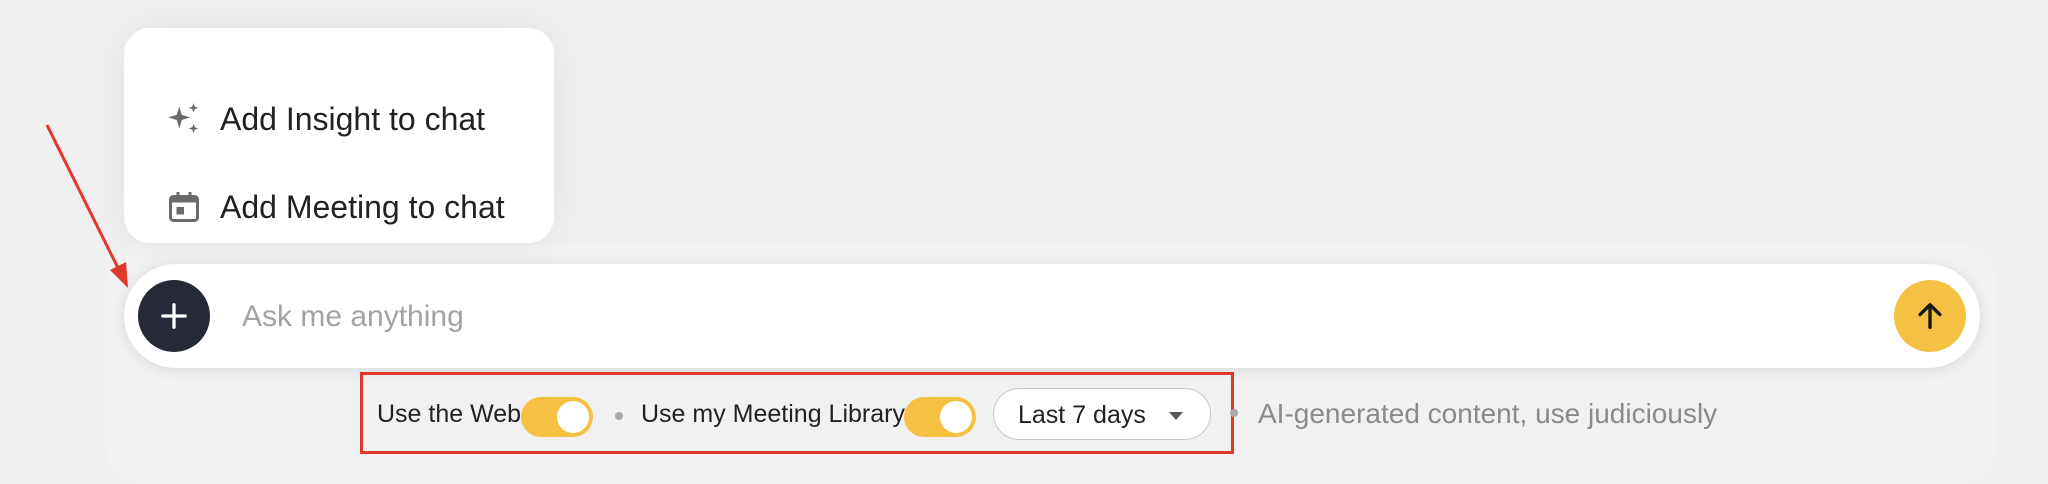  I want to click on menu-item-add-meeting: Add Meeting to chat, so click(334, 207).